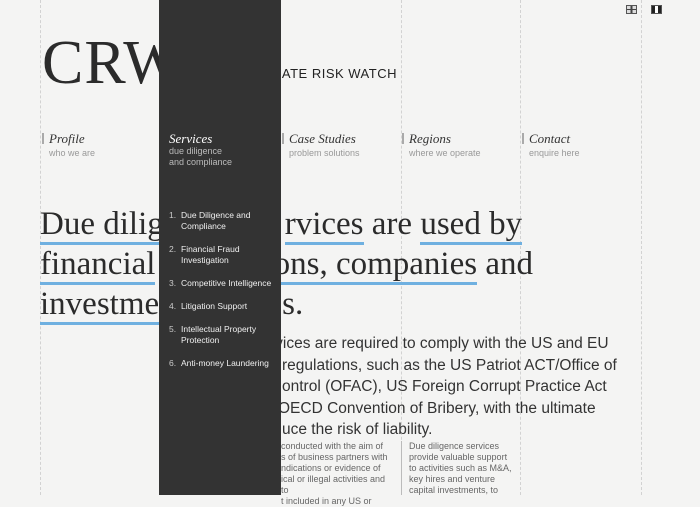  Describe the element at coordinates (173, 215) in the screenshot. I see `item-number: 1.` at that location.